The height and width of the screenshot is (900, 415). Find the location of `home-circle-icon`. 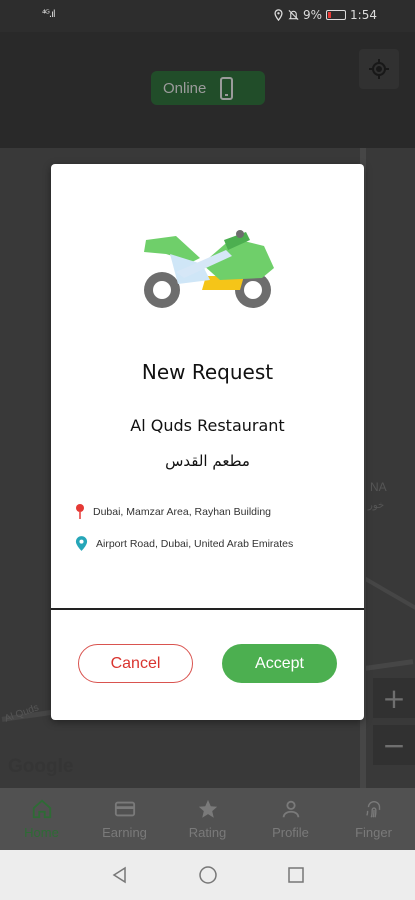

home-circle-icon is located at coordinates (207, 875).